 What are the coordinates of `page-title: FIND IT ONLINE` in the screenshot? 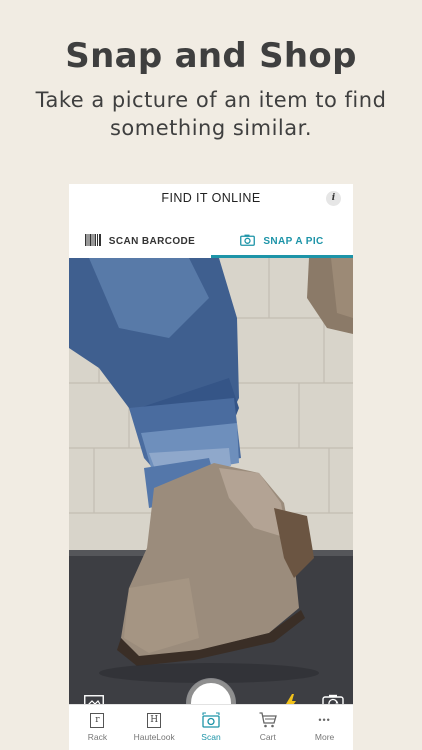 It's located at (211, 198).